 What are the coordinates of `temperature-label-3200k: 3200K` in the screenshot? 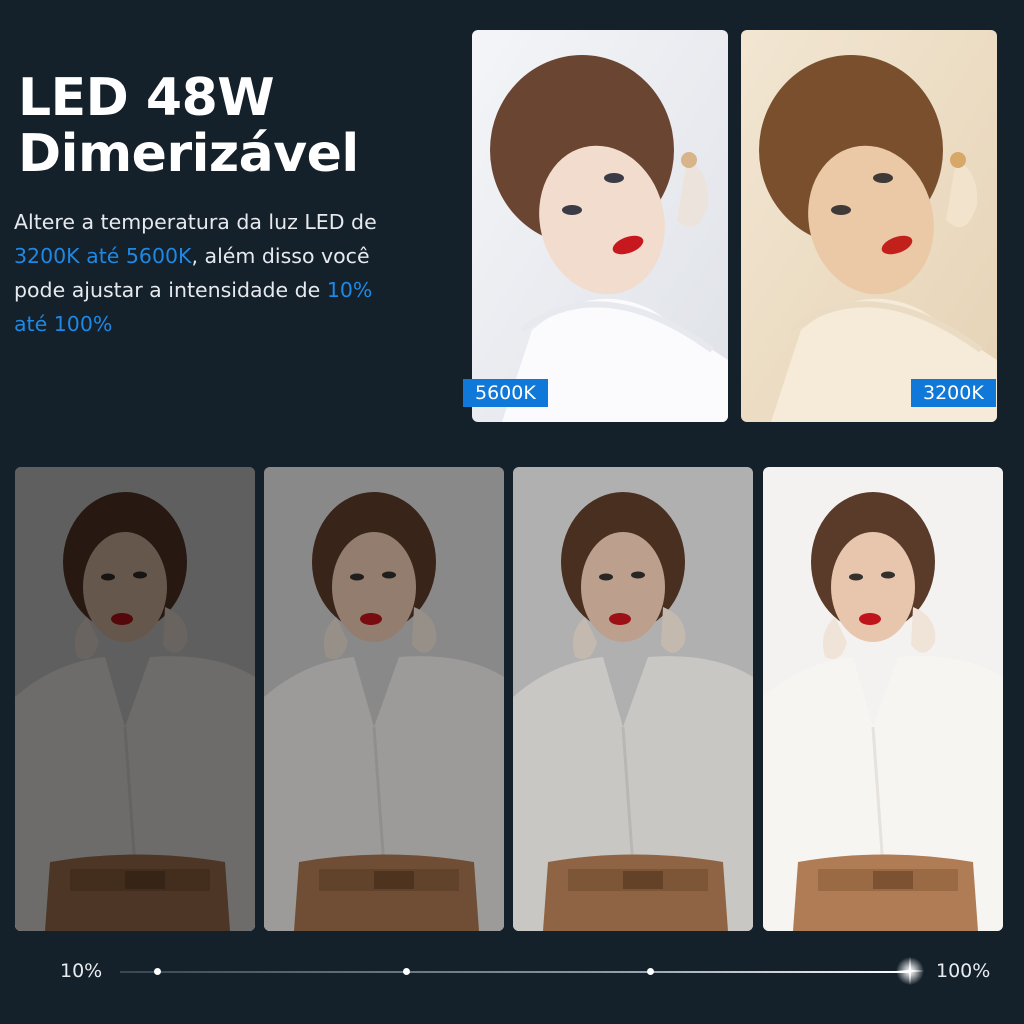 It's located at (953, 393).